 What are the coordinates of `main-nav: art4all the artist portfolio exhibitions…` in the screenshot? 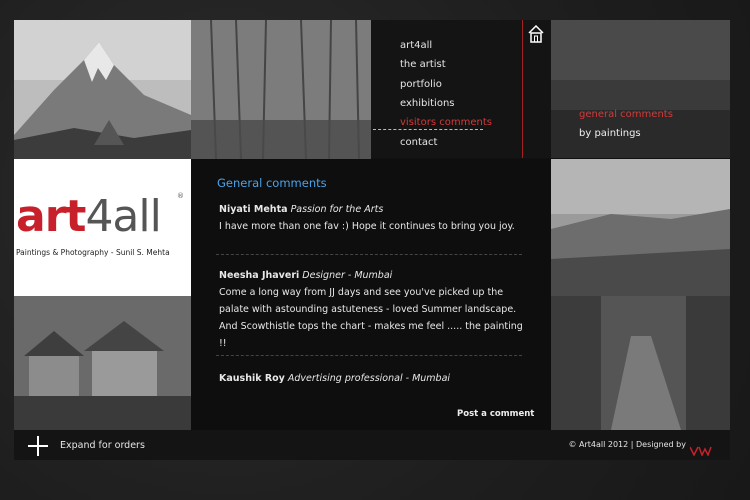 It's located at (461, 89).